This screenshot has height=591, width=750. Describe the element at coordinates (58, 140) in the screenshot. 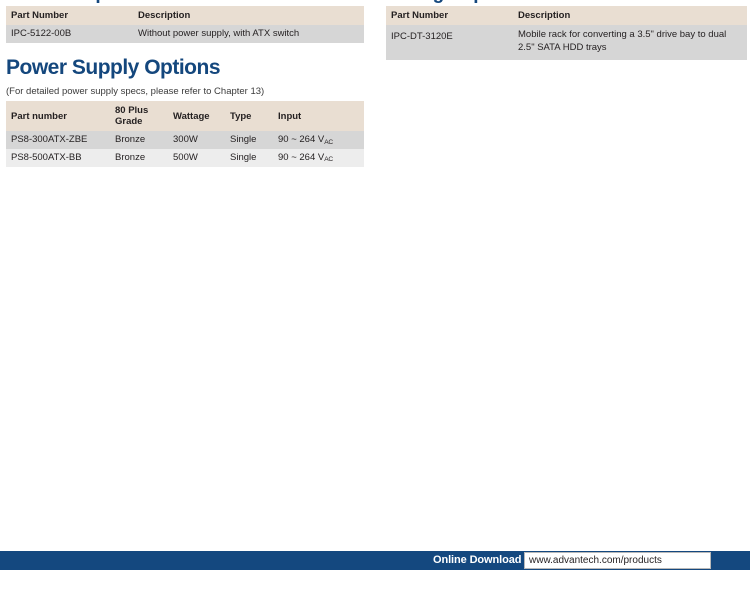

I see `cell-part-number: PS8-300ATX-ZBE` at that location.